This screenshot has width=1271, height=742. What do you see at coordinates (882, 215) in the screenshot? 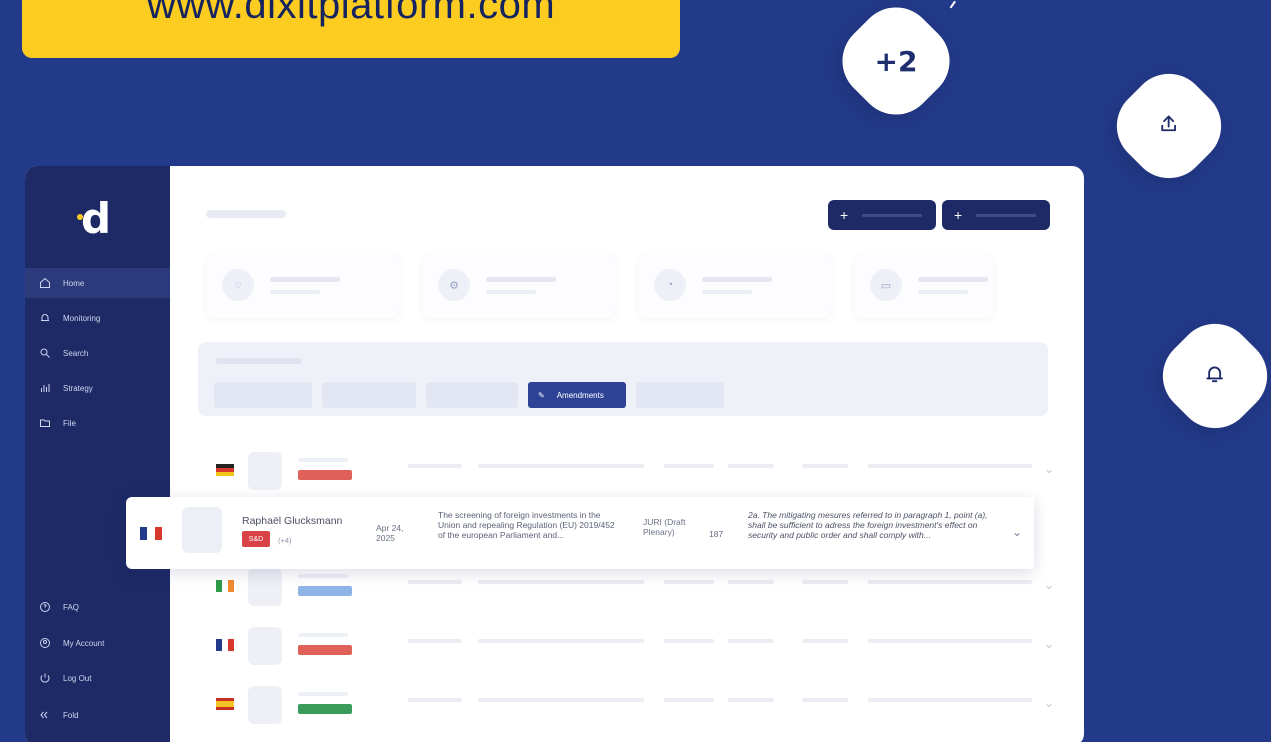
I see `add-button-1: +` at bounding box center [882, 215].